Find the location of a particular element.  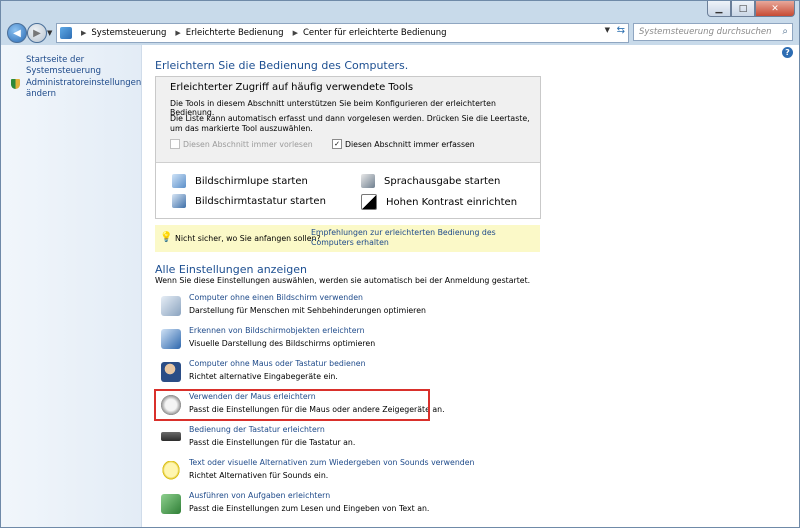

search-placeholder: Systemsteuerung durchsuchen is located at coordinates (705, 32).